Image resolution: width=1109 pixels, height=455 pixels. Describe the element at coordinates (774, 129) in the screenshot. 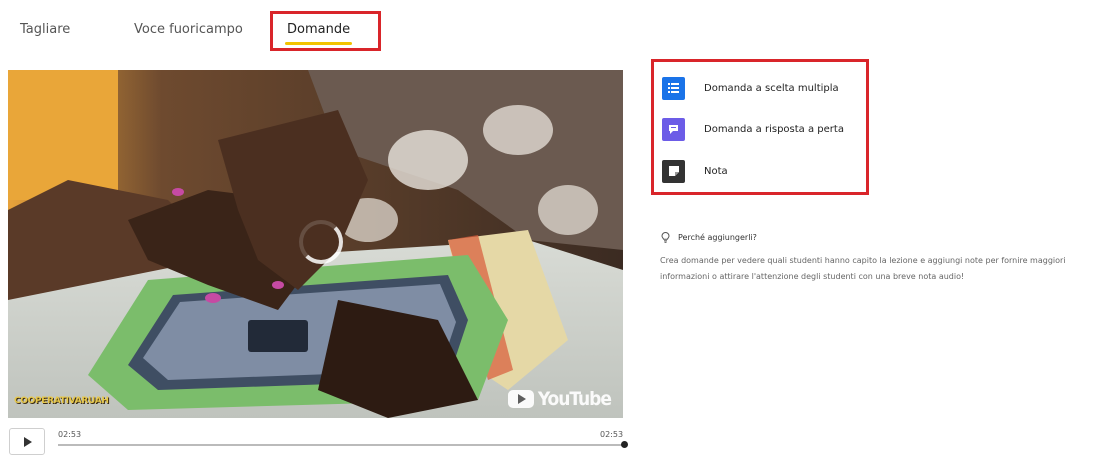

I see `option-open-answer-label: Domanda a risposta a perta` at that location.